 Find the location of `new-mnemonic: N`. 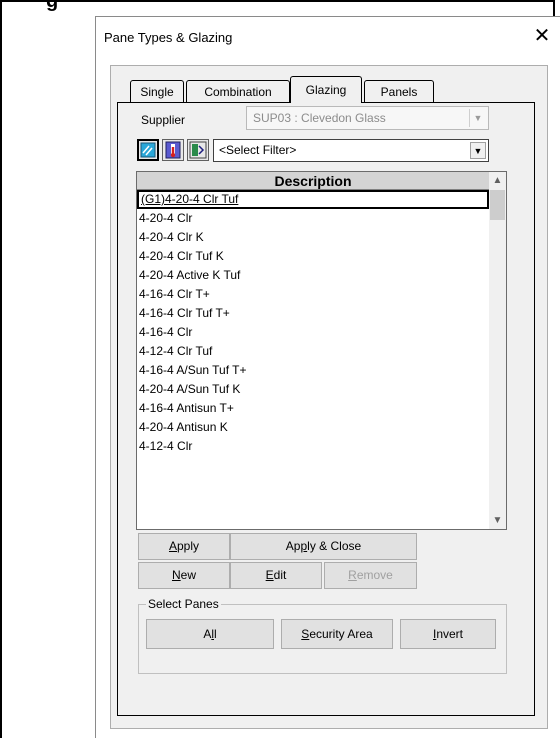

new-mnemonic: N is located at coordinates (176, 575).